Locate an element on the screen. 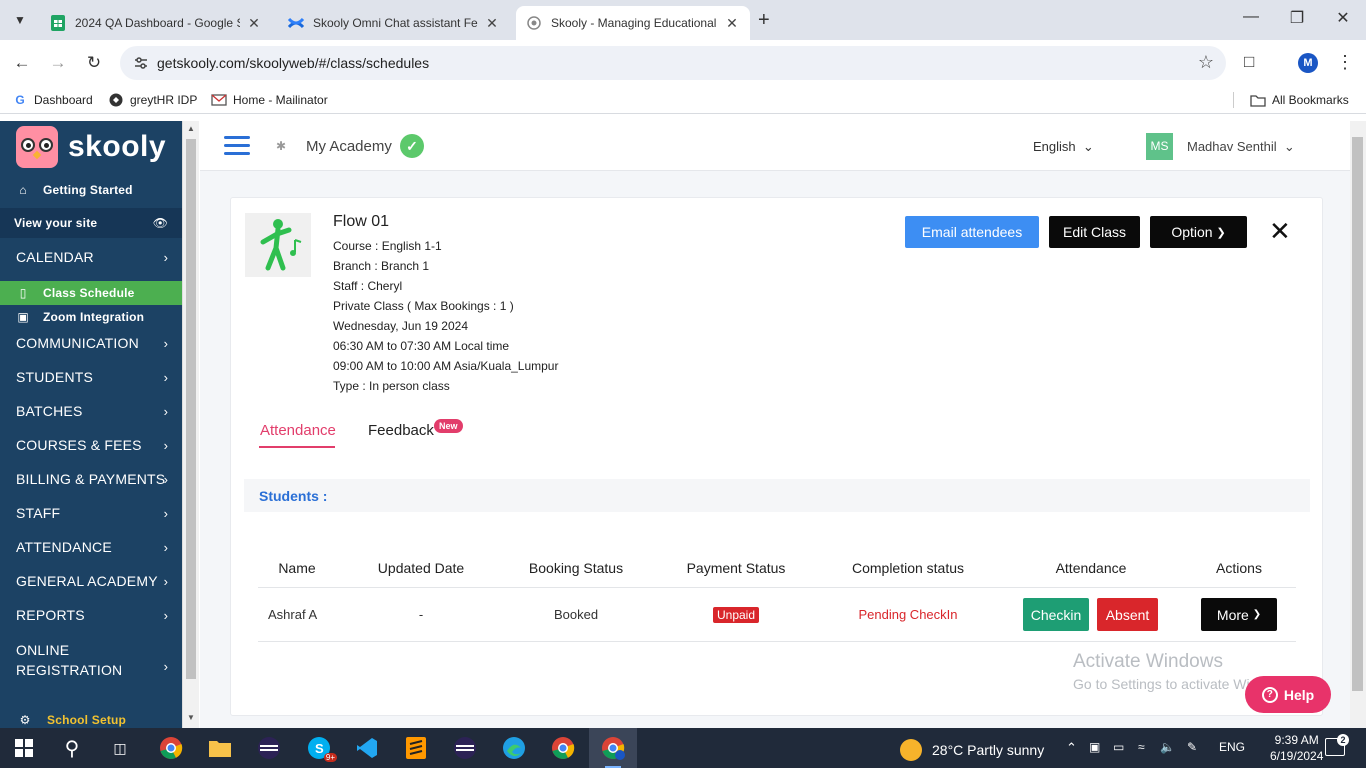 This screenshot has height=768, width=1366. back-icon: ← is located at coordinates (22, 63).